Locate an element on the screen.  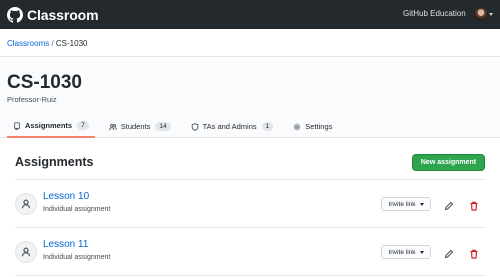
tab-count-badge: 1 is located at coordinates (267, 126).